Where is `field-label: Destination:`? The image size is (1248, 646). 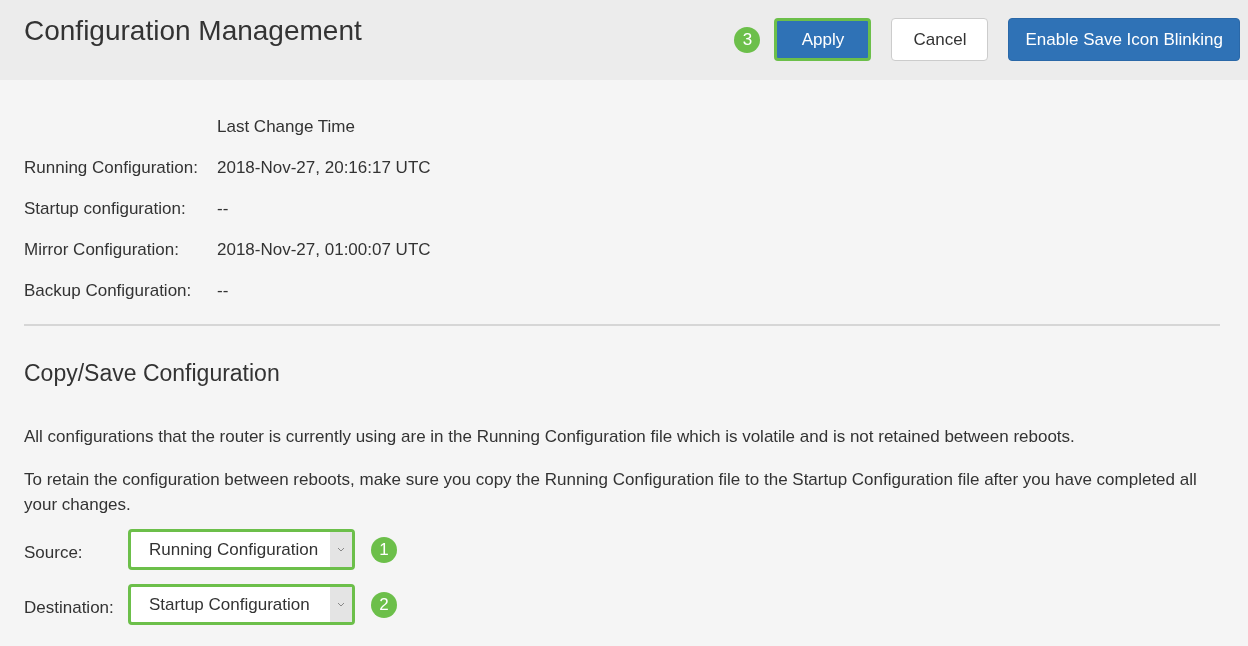 field-label: Destination: is located at coordinates (69, 607).